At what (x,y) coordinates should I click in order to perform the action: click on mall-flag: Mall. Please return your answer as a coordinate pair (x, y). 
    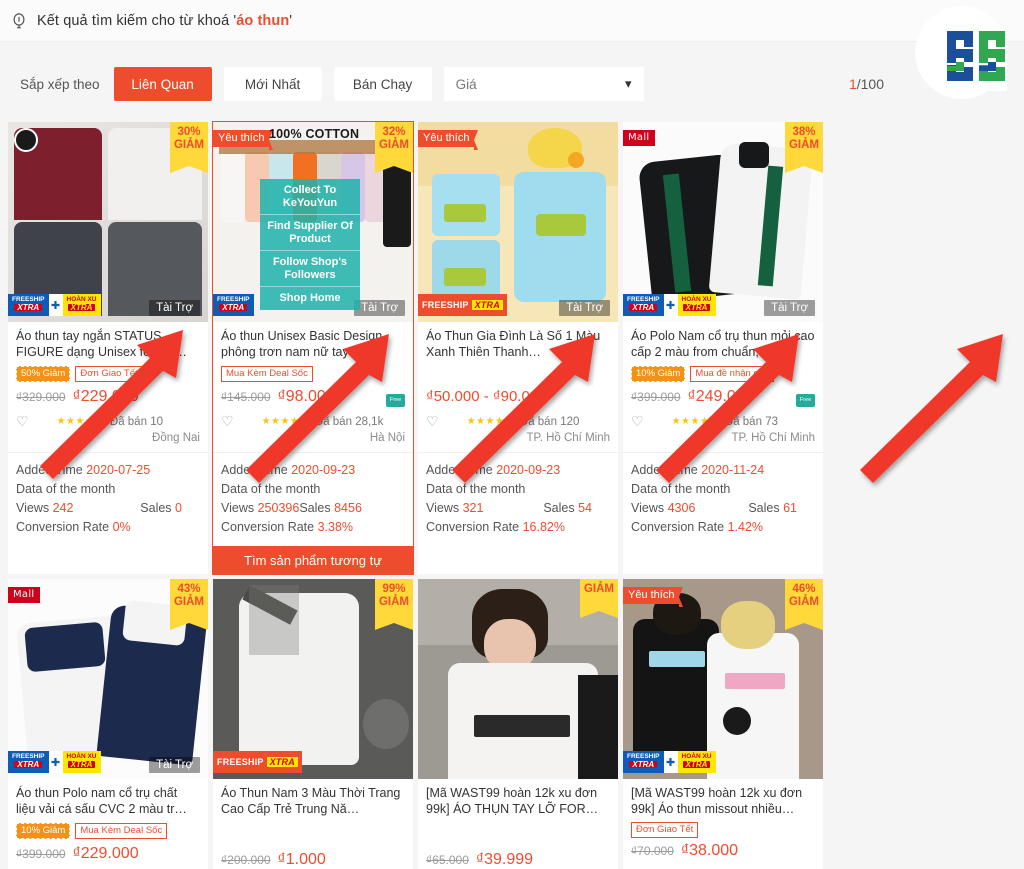
    Looking at the image, I should click on (639, 138).